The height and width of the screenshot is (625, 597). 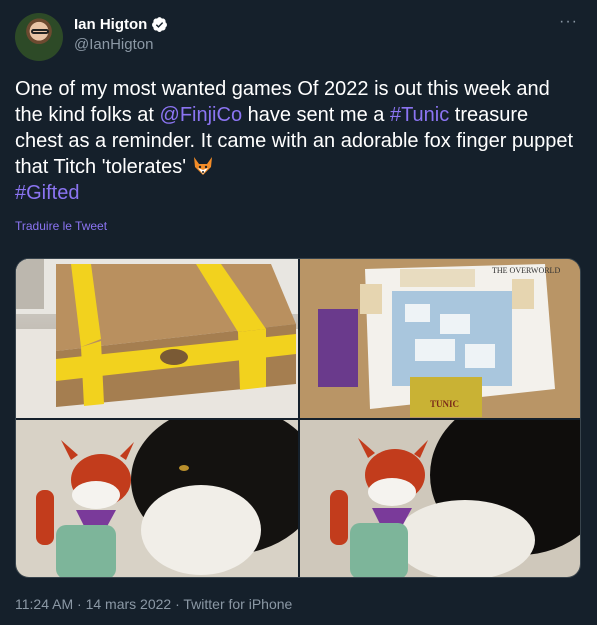 What do you see at coordinates (419, 115) in the screenshot?
I see `hashtag-link: #Tunic` at bounding box center [419, 115].